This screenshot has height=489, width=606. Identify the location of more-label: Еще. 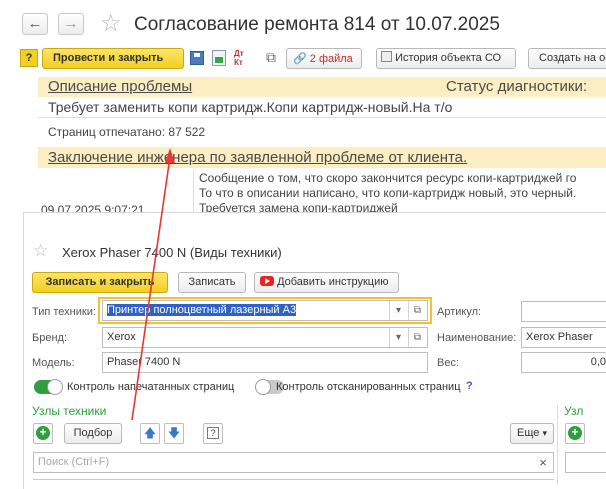
(528, 433).